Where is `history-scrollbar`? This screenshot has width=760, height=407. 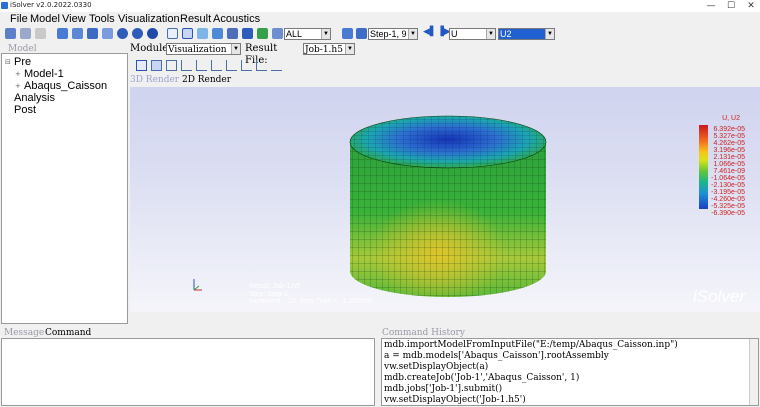
history-scrollbar is located at coordinates (753, 372).